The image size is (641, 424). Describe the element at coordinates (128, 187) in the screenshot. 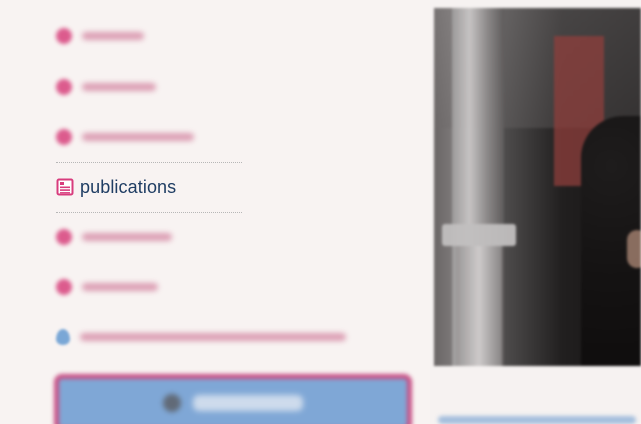

I see `nav-item-label: publications` at that location.